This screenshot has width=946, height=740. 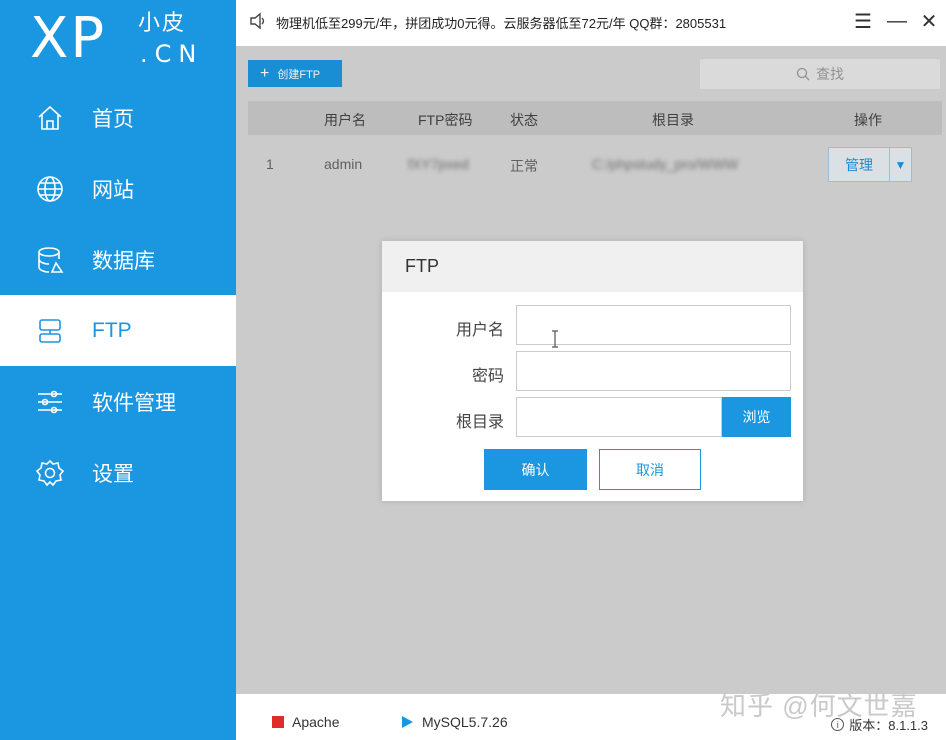 I want to click on ftp-icon, so click(x=50, y=331).